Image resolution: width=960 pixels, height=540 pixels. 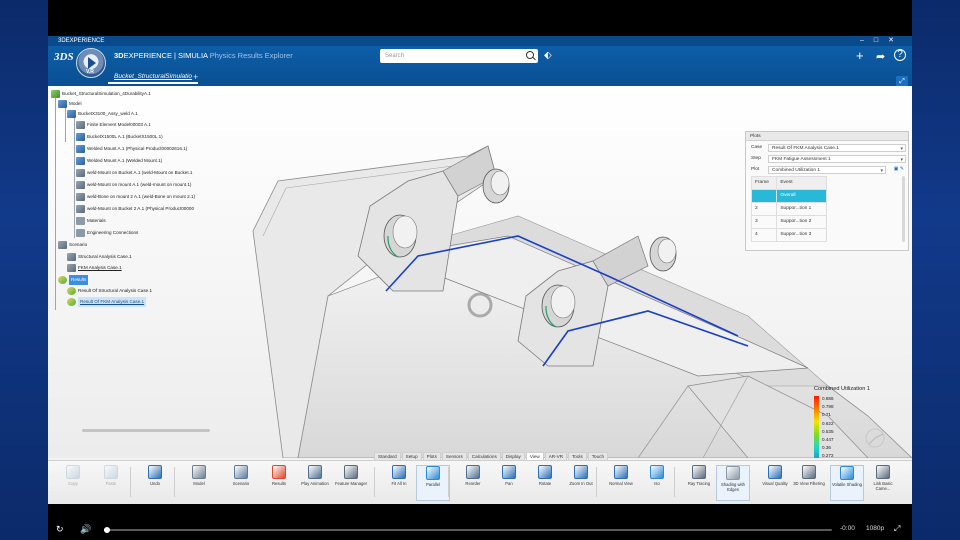 I want to click on tab-touch: Touch, so click(x=598, y=456).